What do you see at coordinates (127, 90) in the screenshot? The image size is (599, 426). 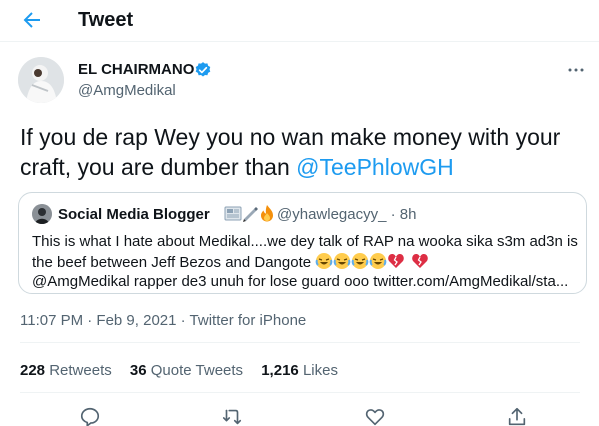 I see `author-handle: @AmgMedikal` at bounding box center [127, 90].